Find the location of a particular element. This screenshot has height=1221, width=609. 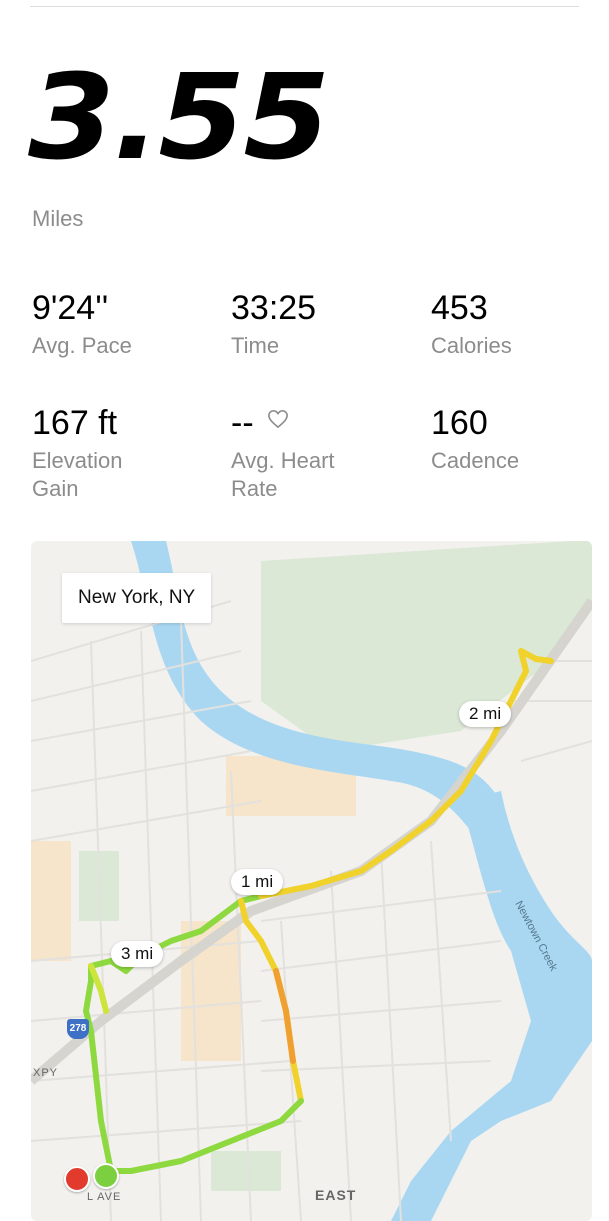

highway-shield-icon: 278 is located at coordinates (78, 1029).